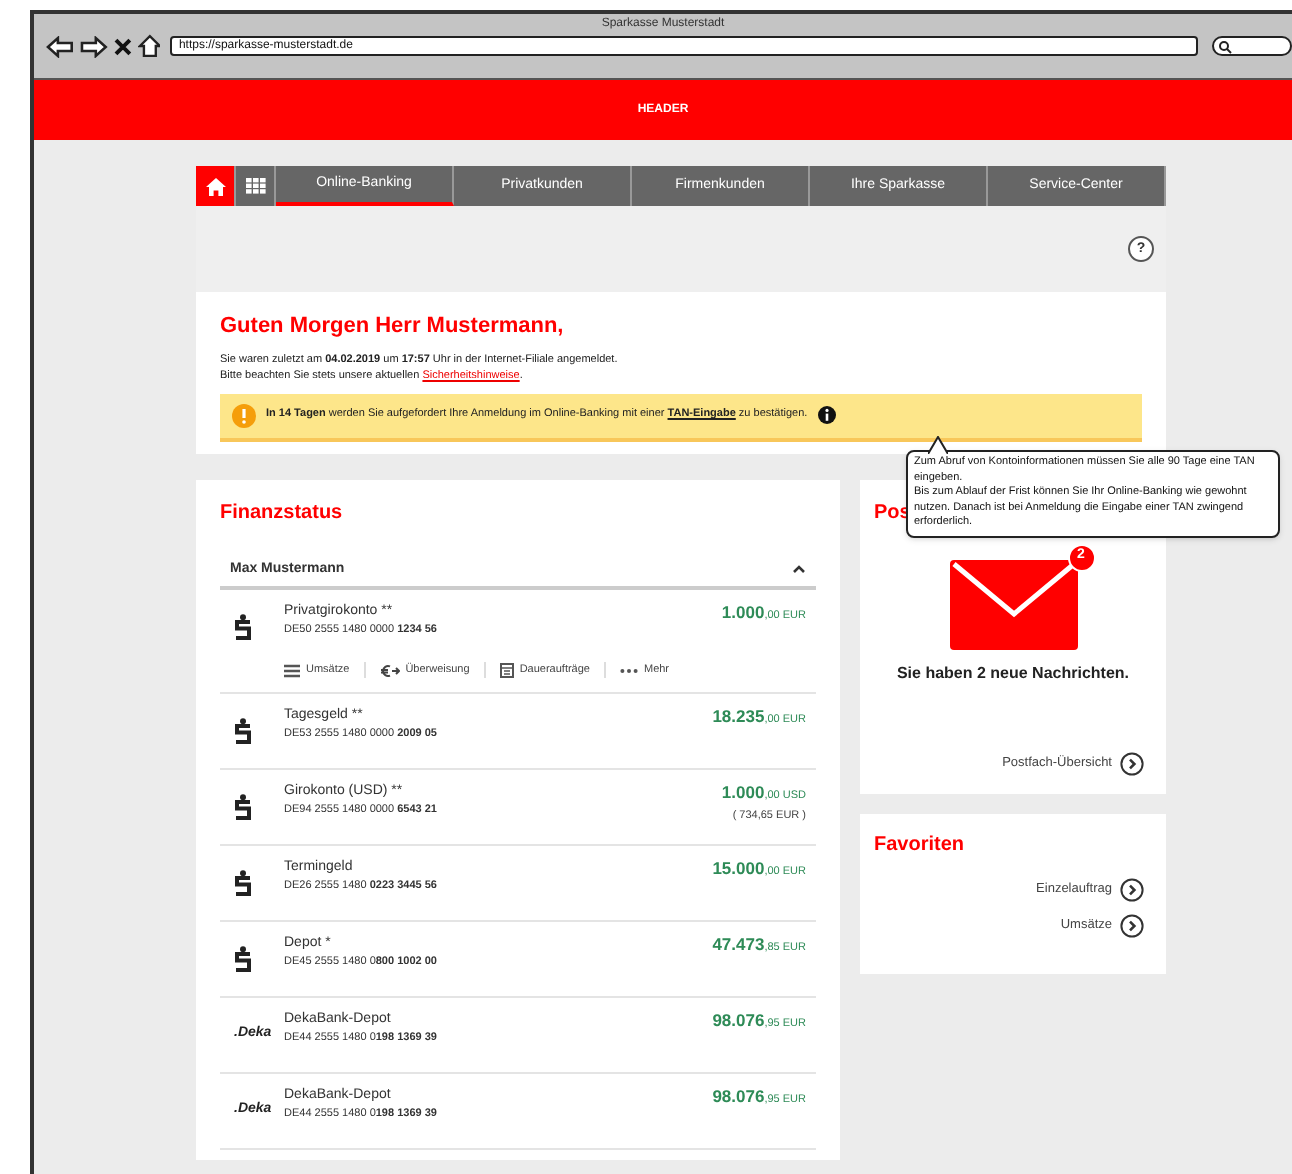  Describe the element at coordinates (122, 46) in the screenshot. I see `close-icon` at that location.